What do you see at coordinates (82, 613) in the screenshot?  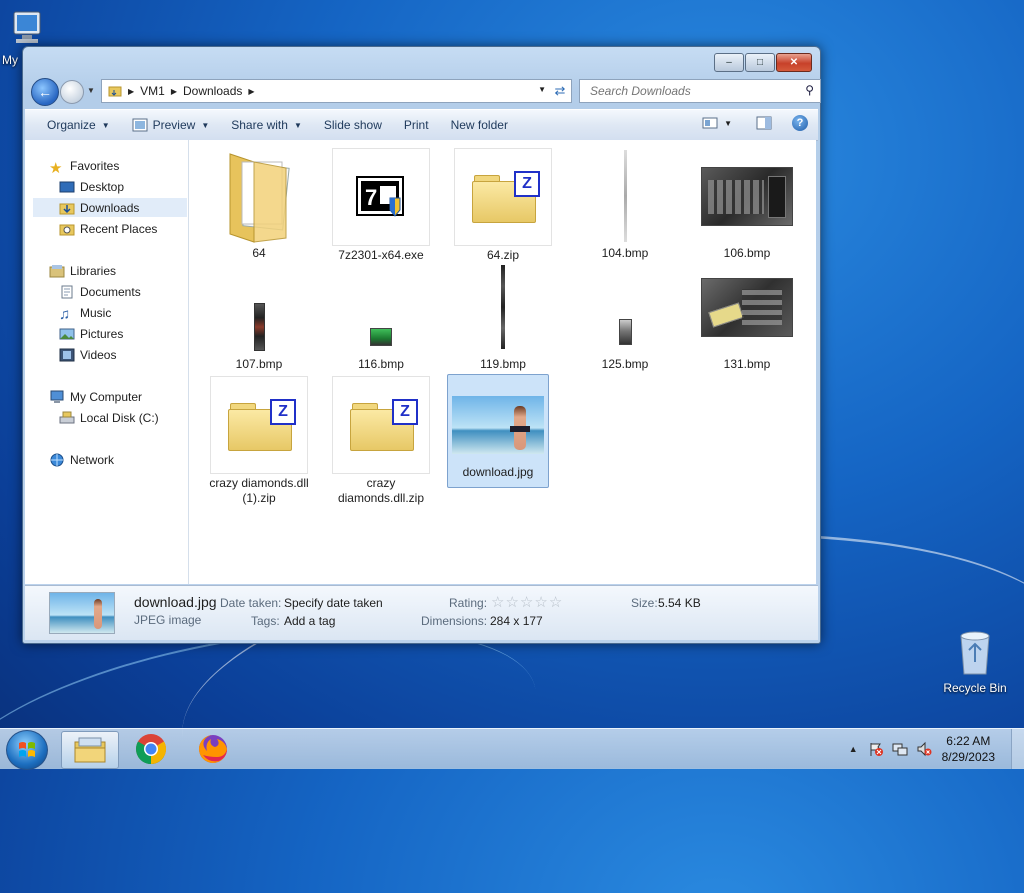 I see `details-thumbnail` at bounding box center [82, 613].